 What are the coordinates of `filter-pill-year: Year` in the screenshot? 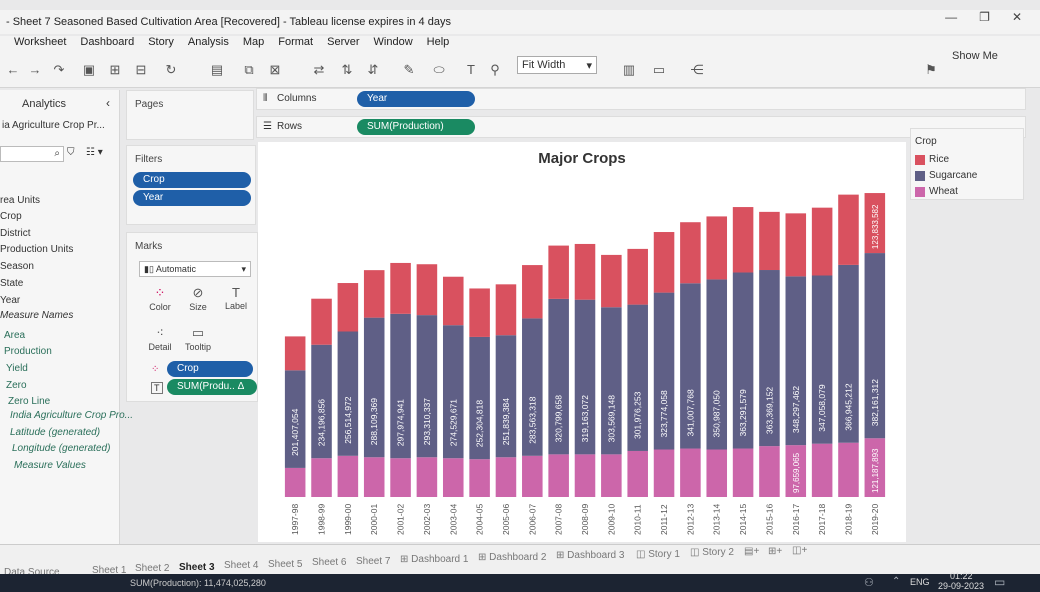 It's located at (192, 198).